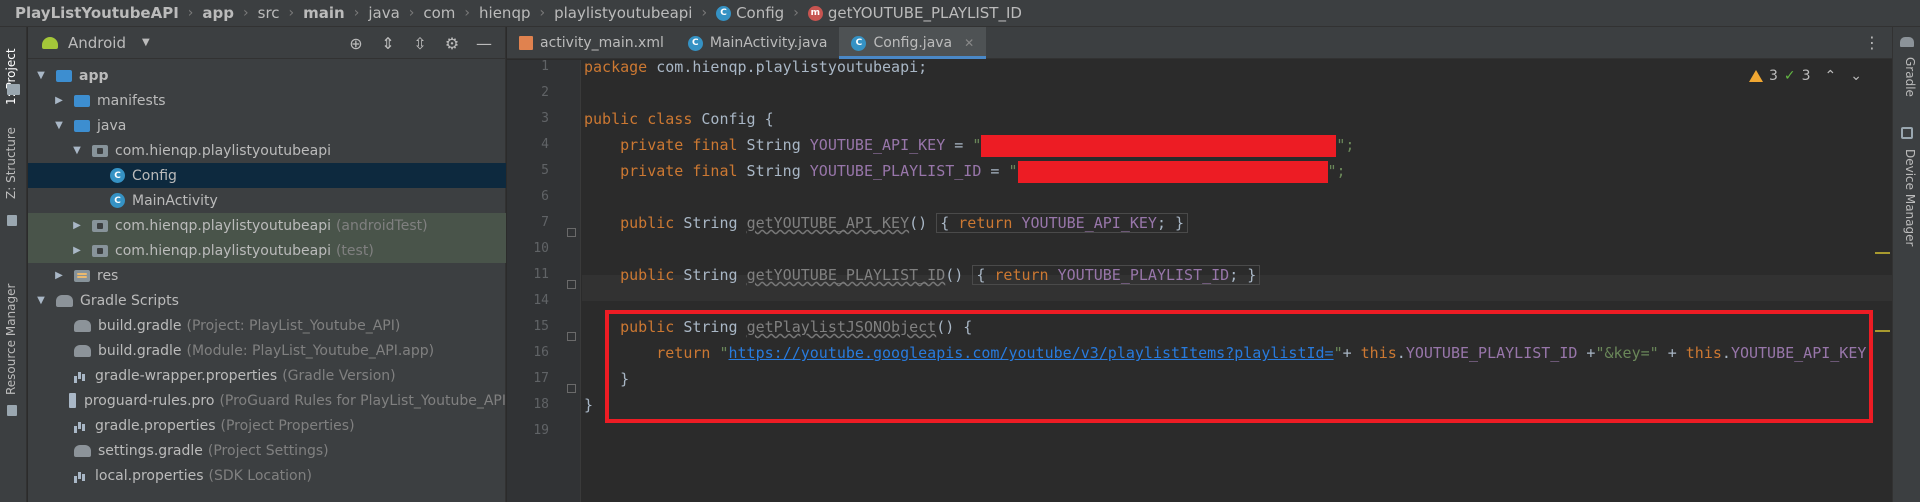  What do you see at coordinates (541, 404) in the screenshot?
I see `line-number: 18` at bounding box center [541, 404].